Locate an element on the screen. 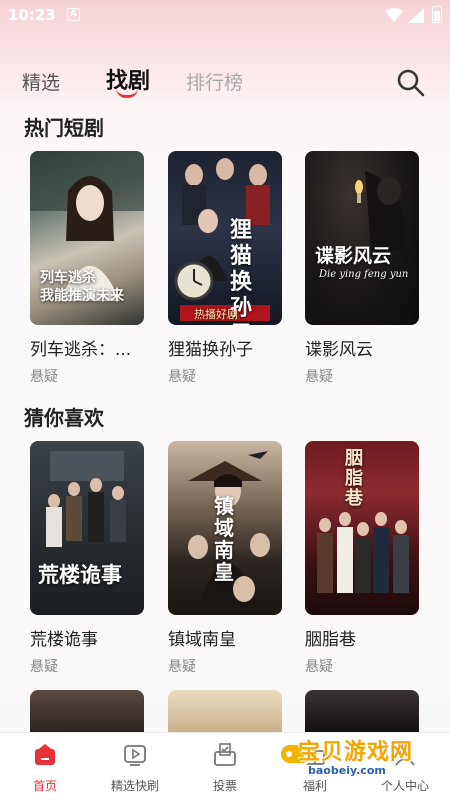 The width and height of the screenshot is (450, 800). card-title: 狸猫换孙子 is located at coordinates (210, 350).